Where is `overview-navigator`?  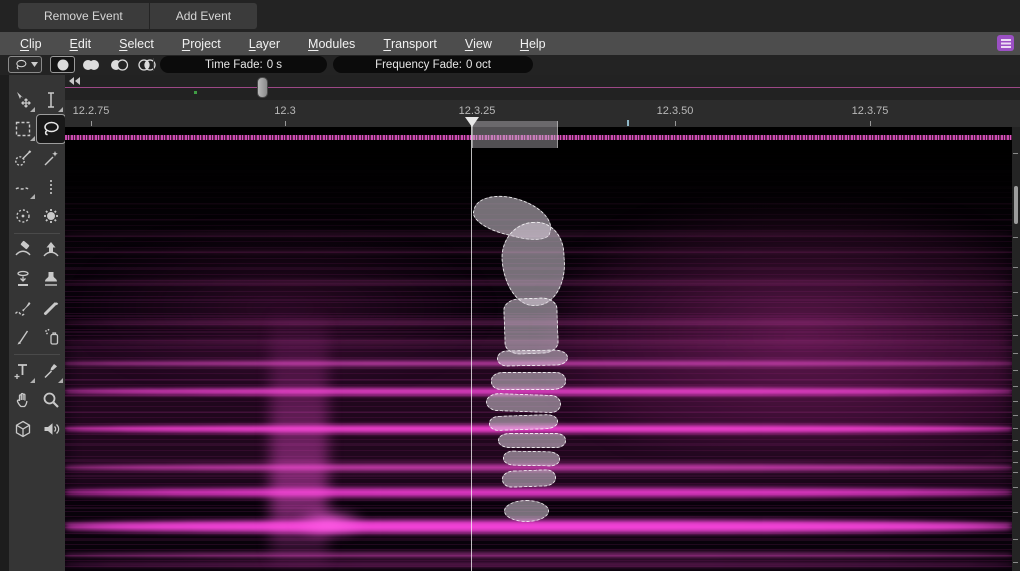
overview-navigator is located at coordinates (542, 87).